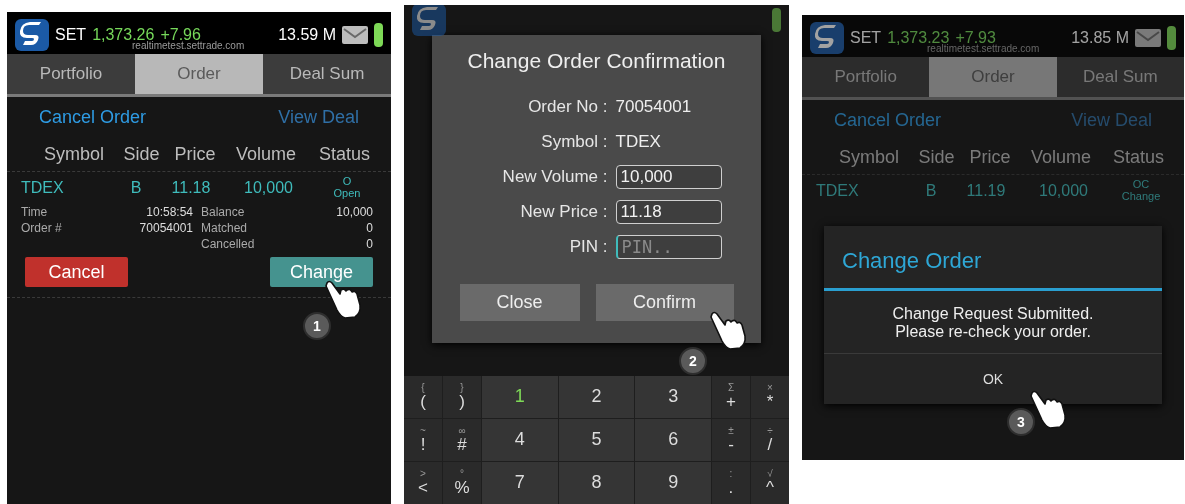  Describe the element at coordinates (307, 35) in the screenshot. I see `volume-value: 13.59 M` at that location.